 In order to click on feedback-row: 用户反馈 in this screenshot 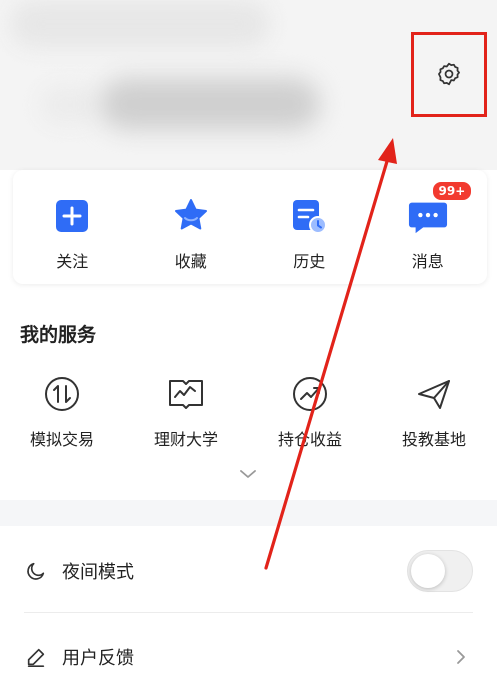, I will do `click(248, 655)`.